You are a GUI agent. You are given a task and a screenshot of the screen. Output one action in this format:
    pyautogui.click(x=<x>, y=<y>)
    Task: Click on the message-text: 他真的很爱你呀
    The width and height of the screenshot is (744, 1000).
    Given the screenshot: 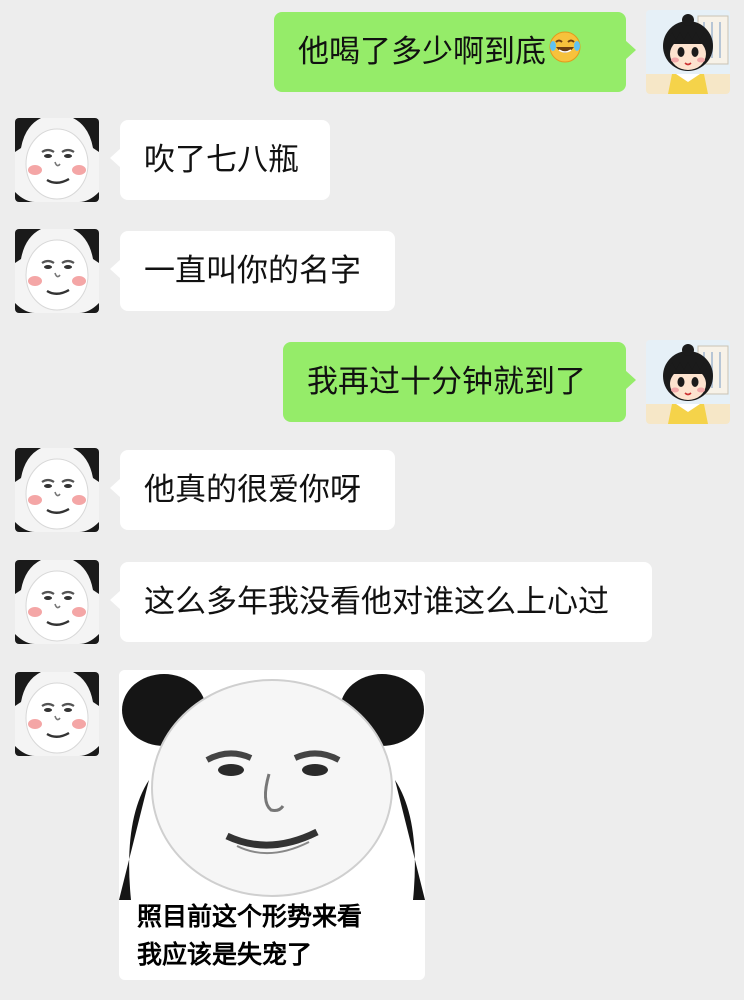 What is the action you would take?
    pyautogui.click(x=252, y=490)
    